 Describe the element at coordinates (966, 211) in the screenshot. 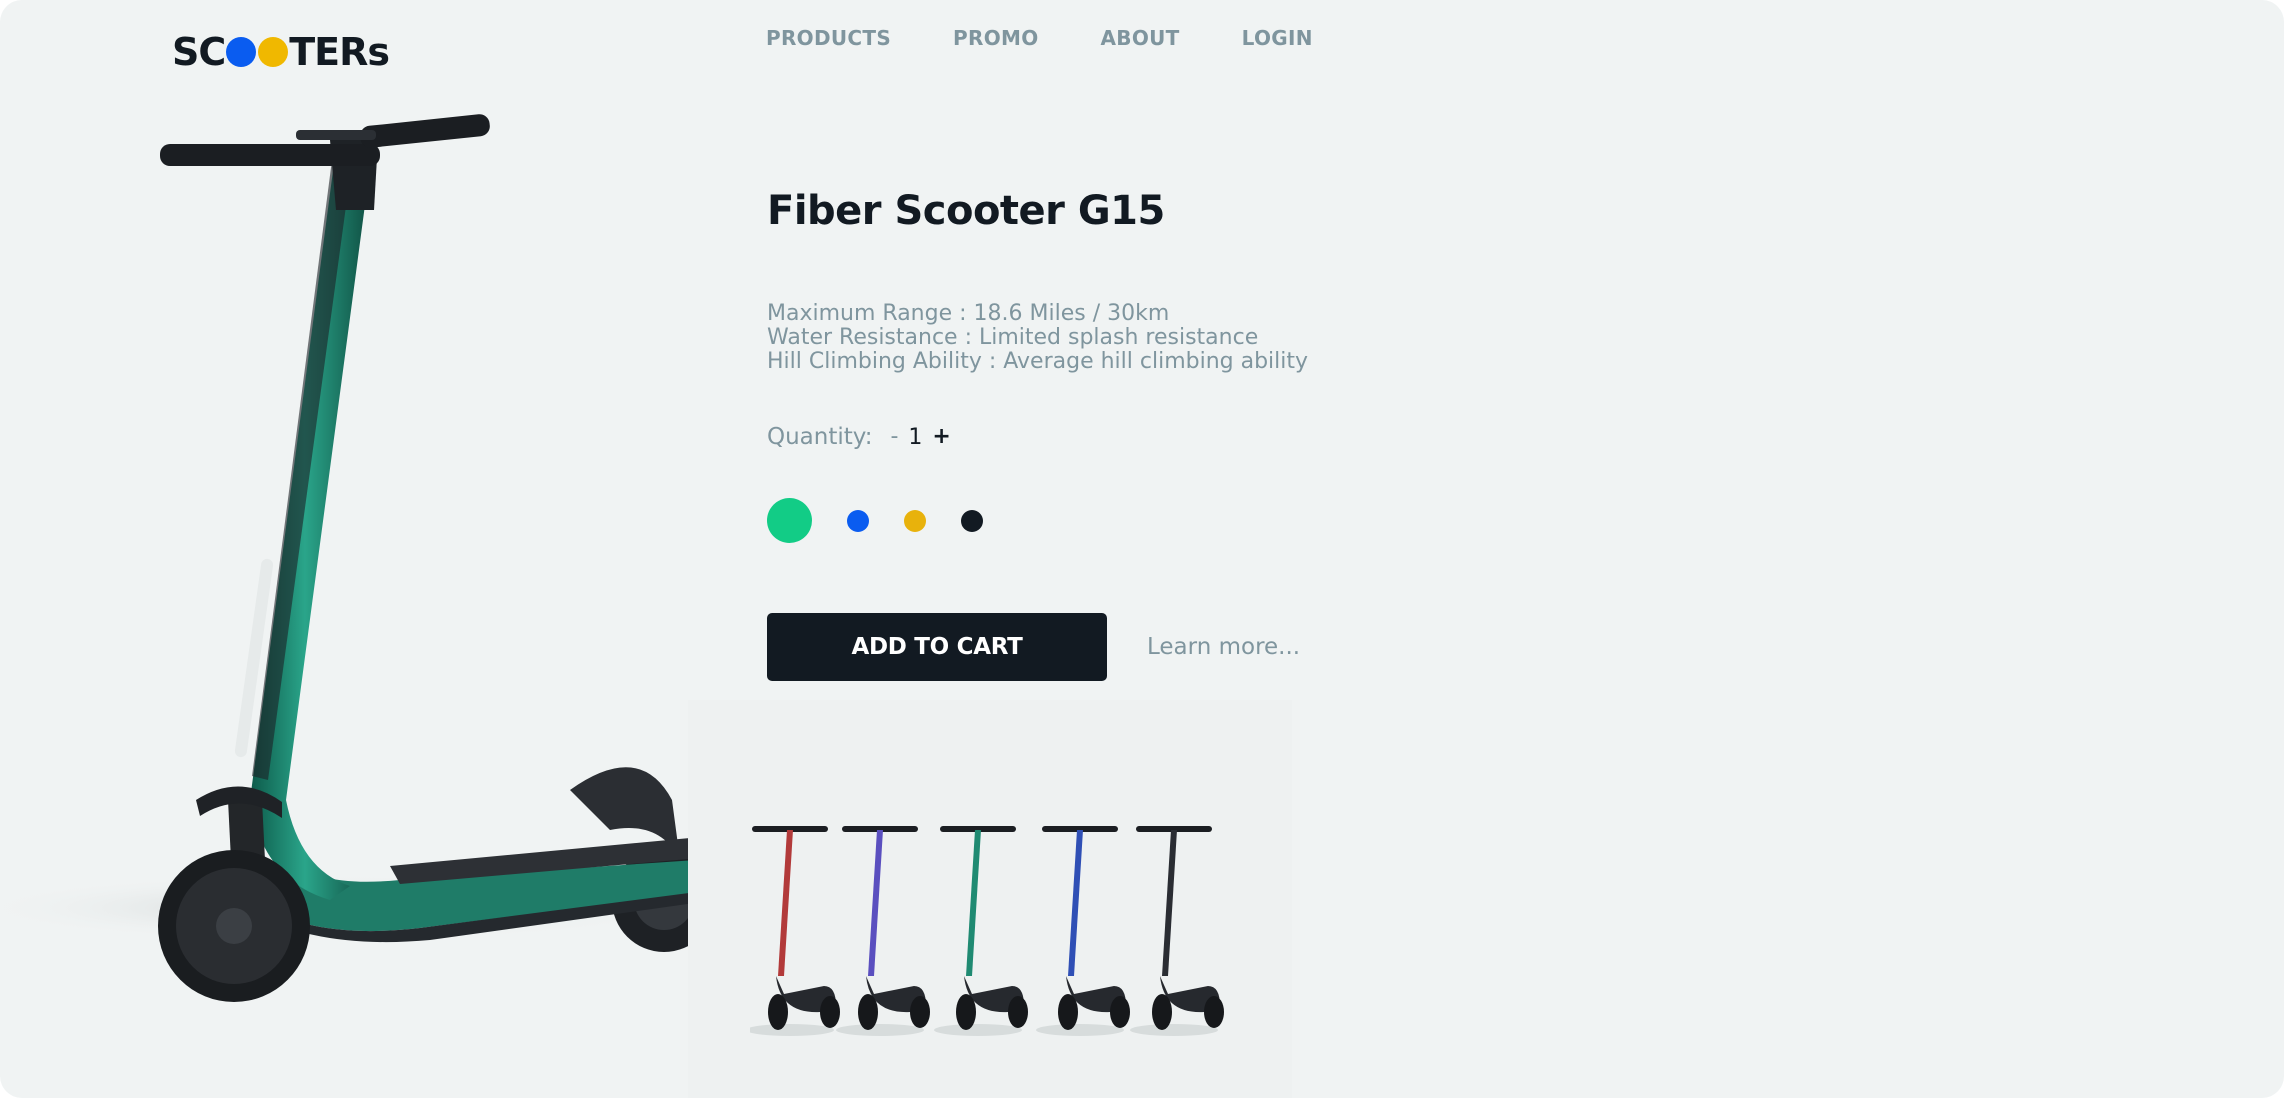

I see `product-title: Fiber Scooter G15` at that location.